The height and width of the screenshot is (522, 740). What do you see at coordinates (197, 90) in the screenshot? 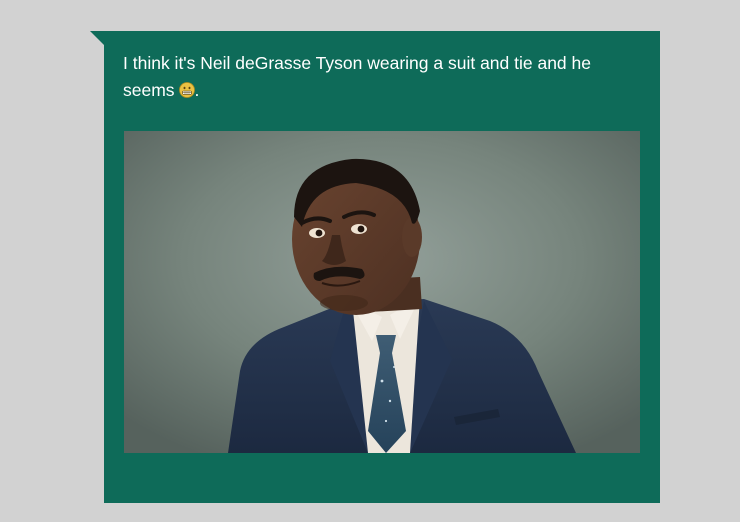
I see `message-punctuation: .` at bounding box center [197, 90].